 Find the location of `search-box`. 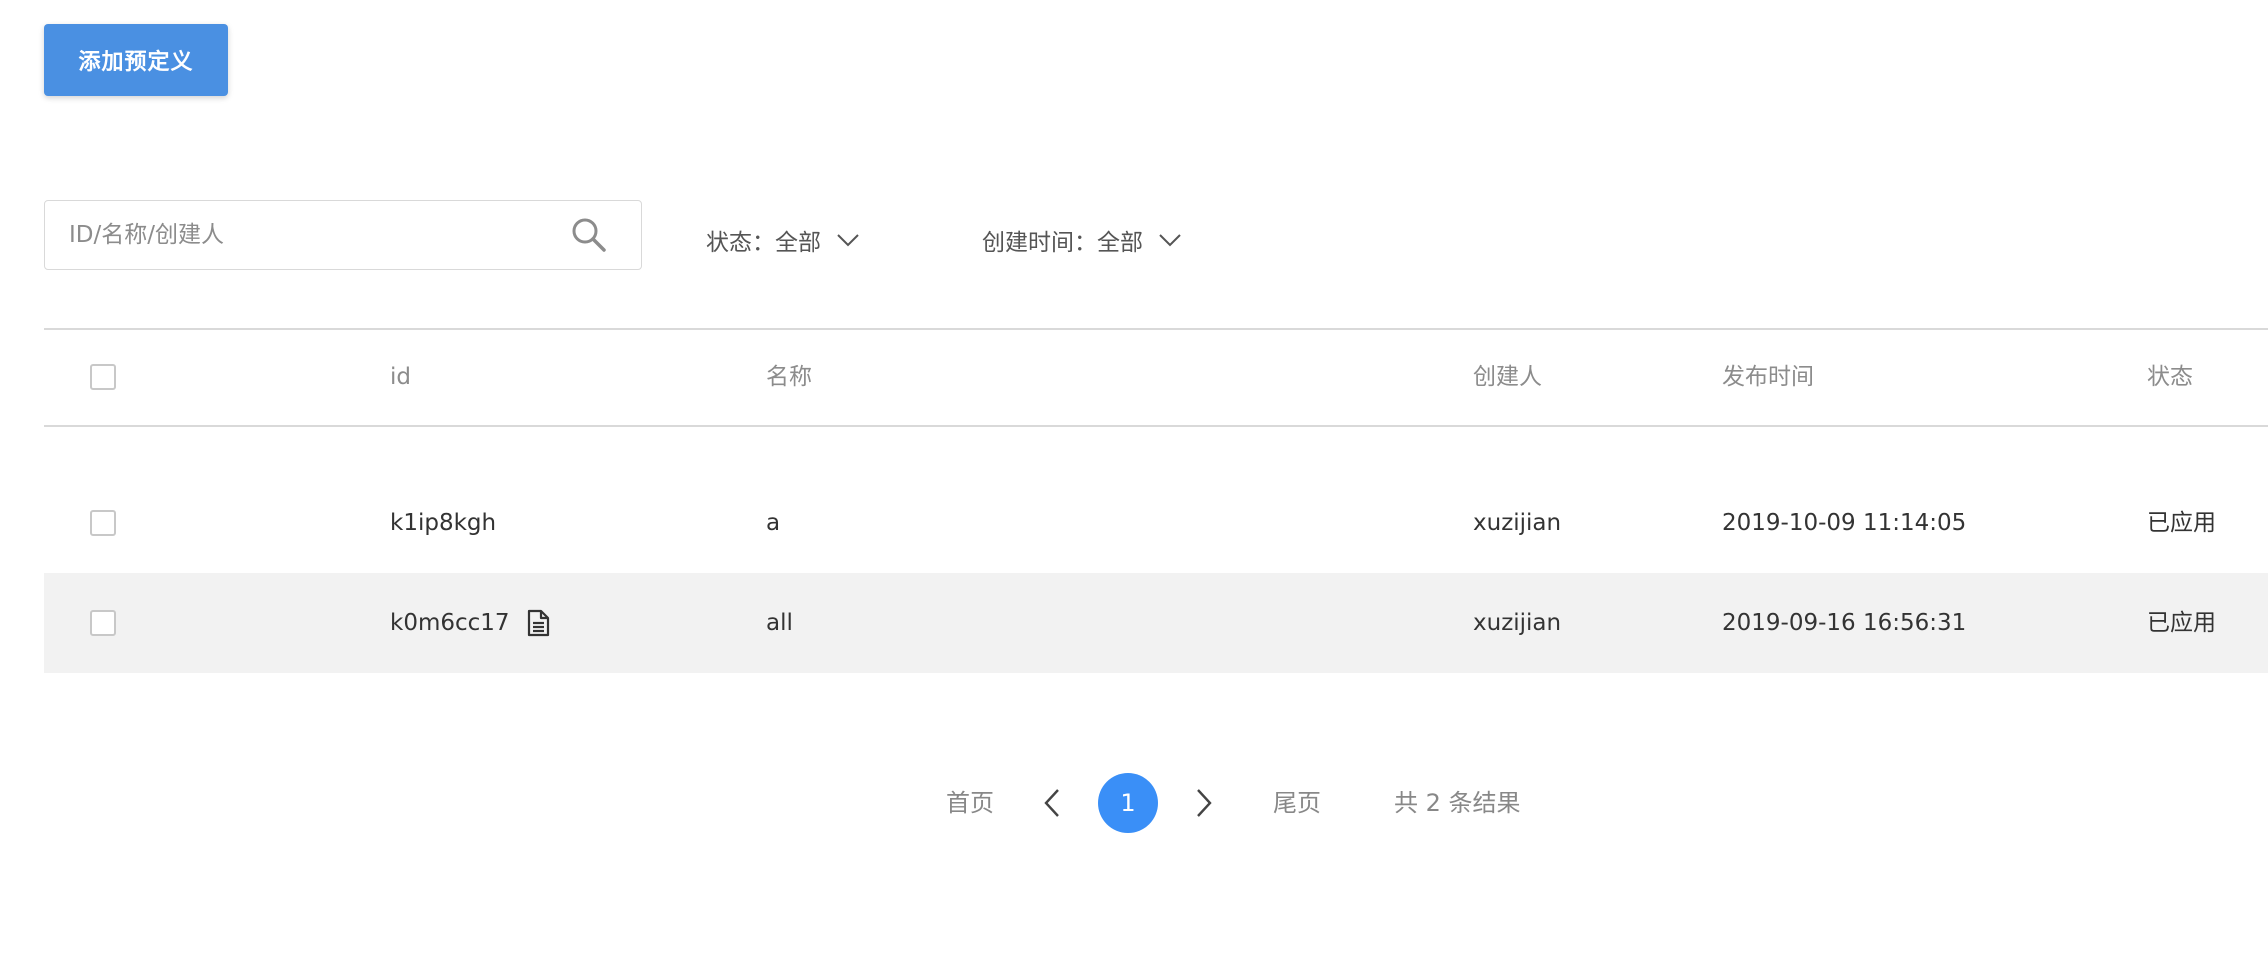

search-box is located at coordinates (343, 235).